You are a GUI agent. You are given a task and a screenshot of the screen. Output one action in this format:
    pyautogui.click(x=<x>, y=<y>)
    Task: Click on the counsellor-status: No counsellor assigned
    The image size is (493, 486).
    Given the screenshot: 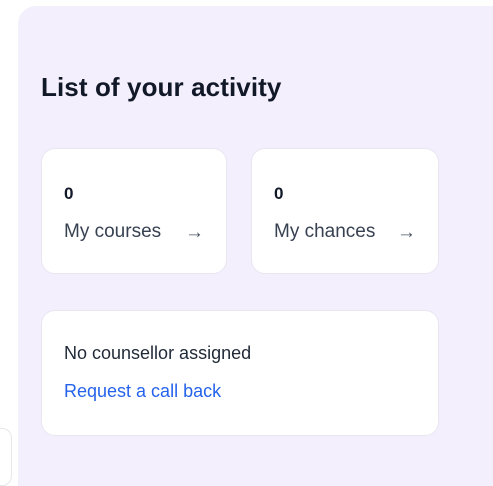 What is the action you would take?
    pyautogui.click(x=158, y=353)
    